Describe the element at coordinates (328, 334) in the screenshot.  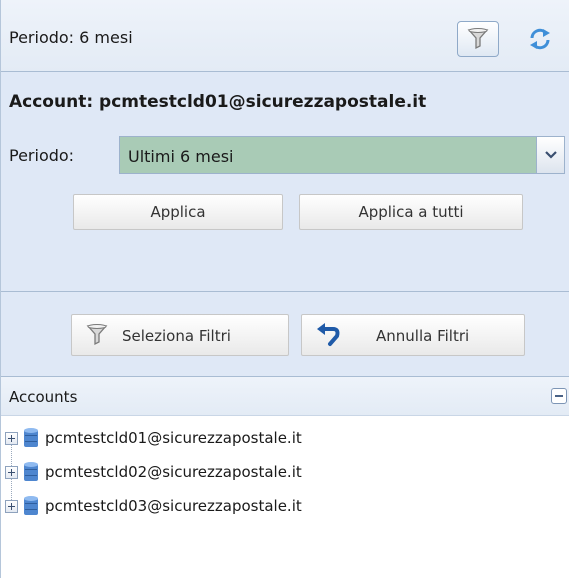
I see `undo-arrow-icon` at that location.